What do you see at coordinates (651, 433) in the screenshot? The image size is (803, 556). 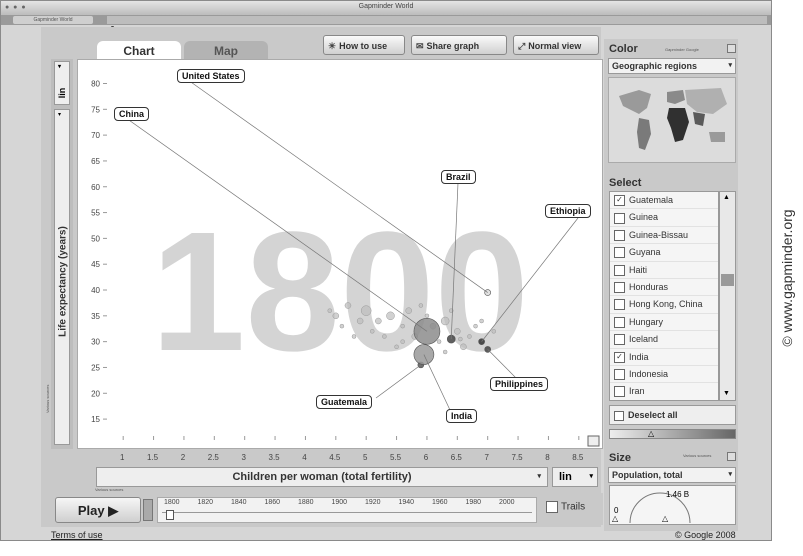 I see `opacity-slider-handle: △` at bounding box center [651, 433].